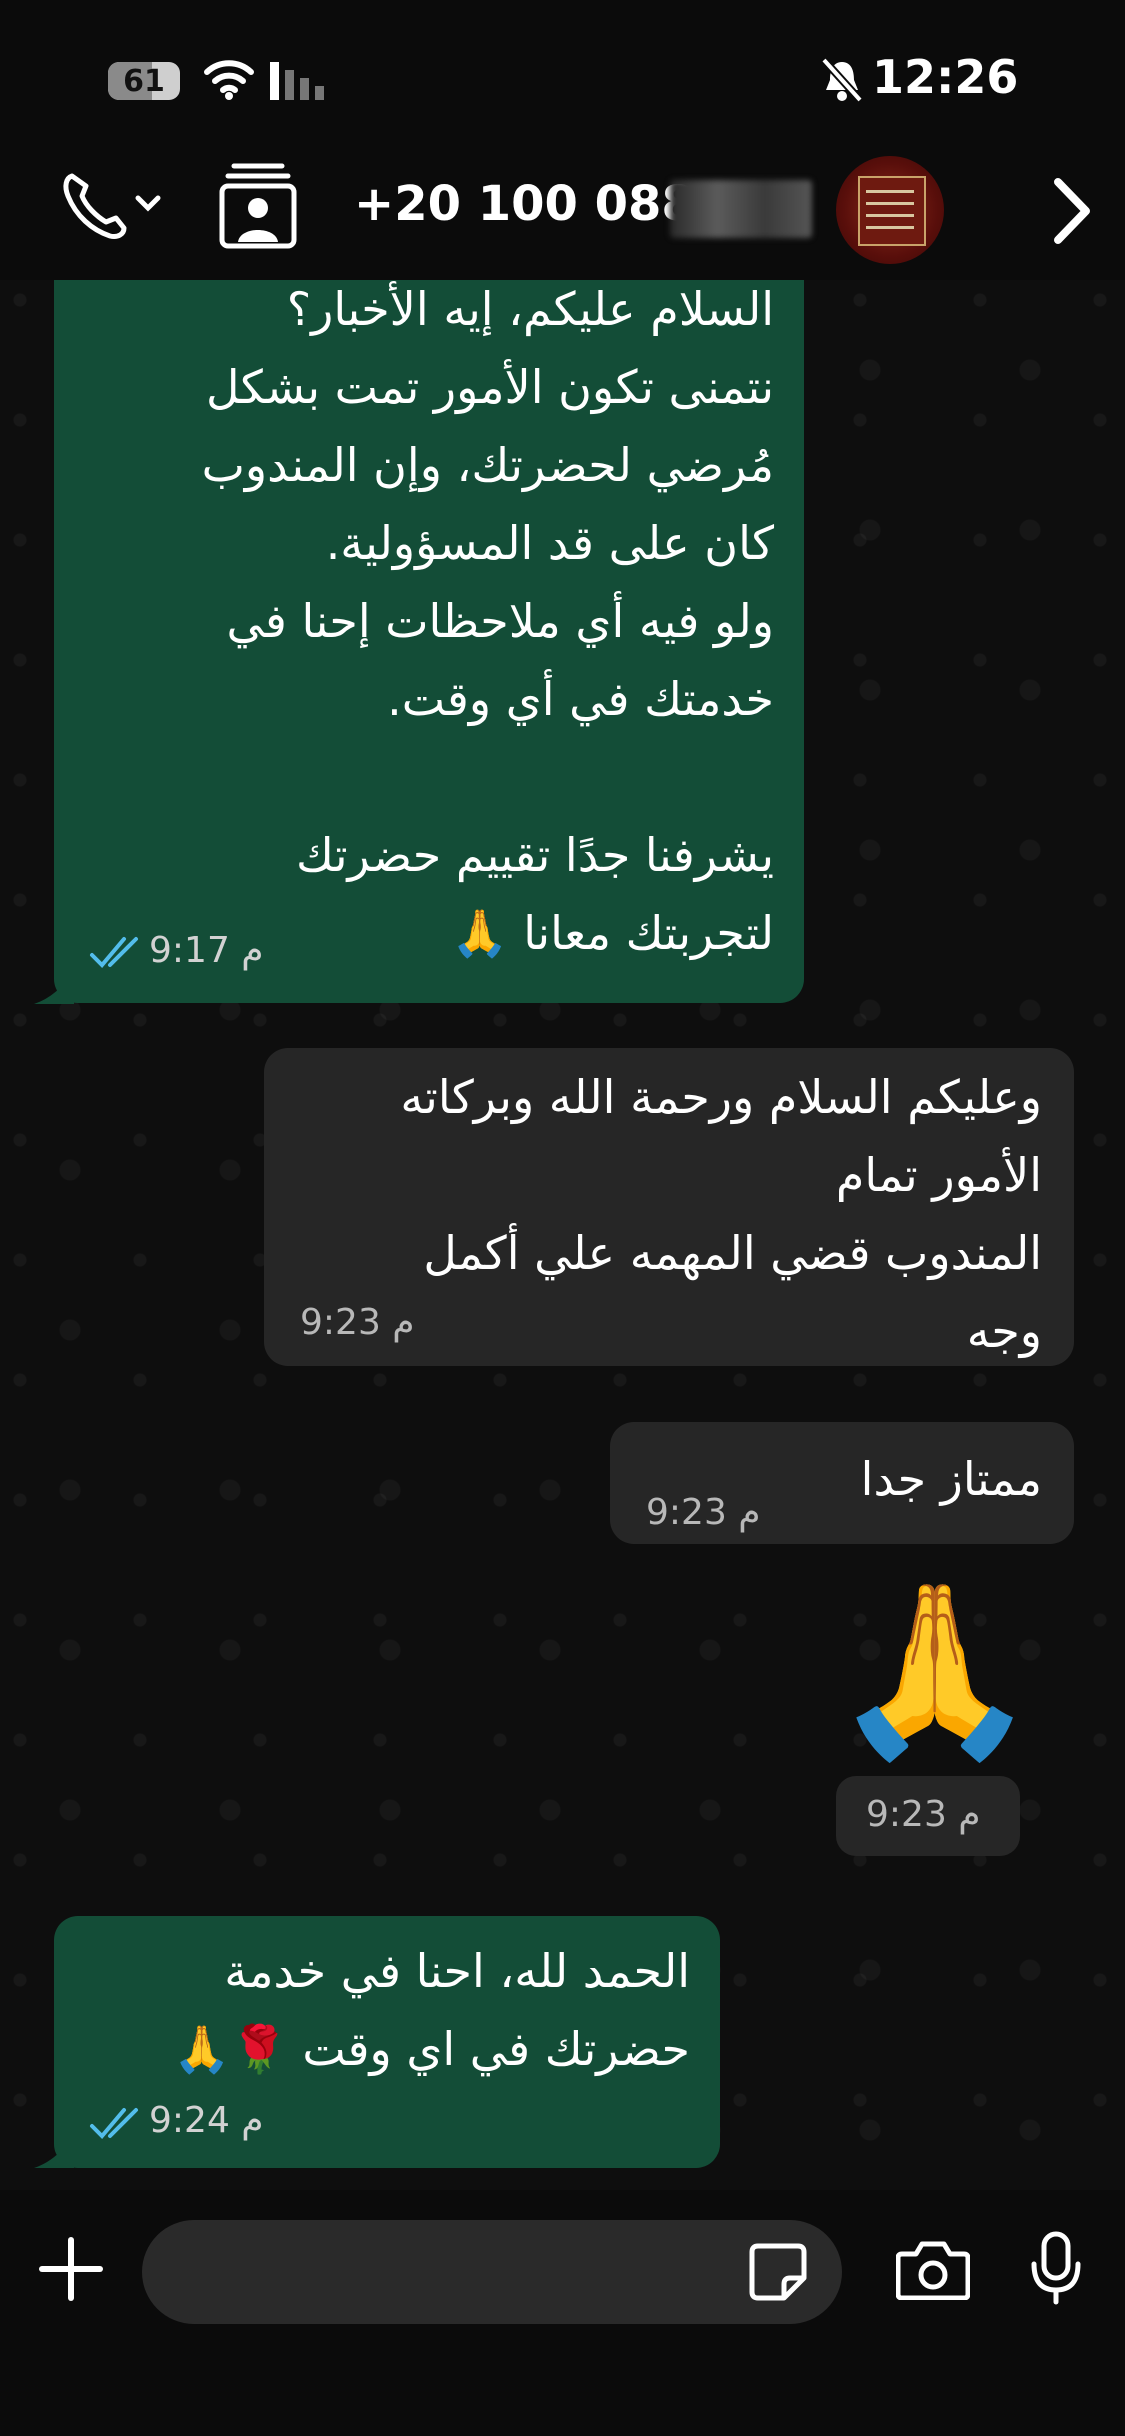 The width and height of the screenshot is (1125, 2436). I want to click on incoming-message: ممتاز جدا 9:23 م, so click(842, 1483).